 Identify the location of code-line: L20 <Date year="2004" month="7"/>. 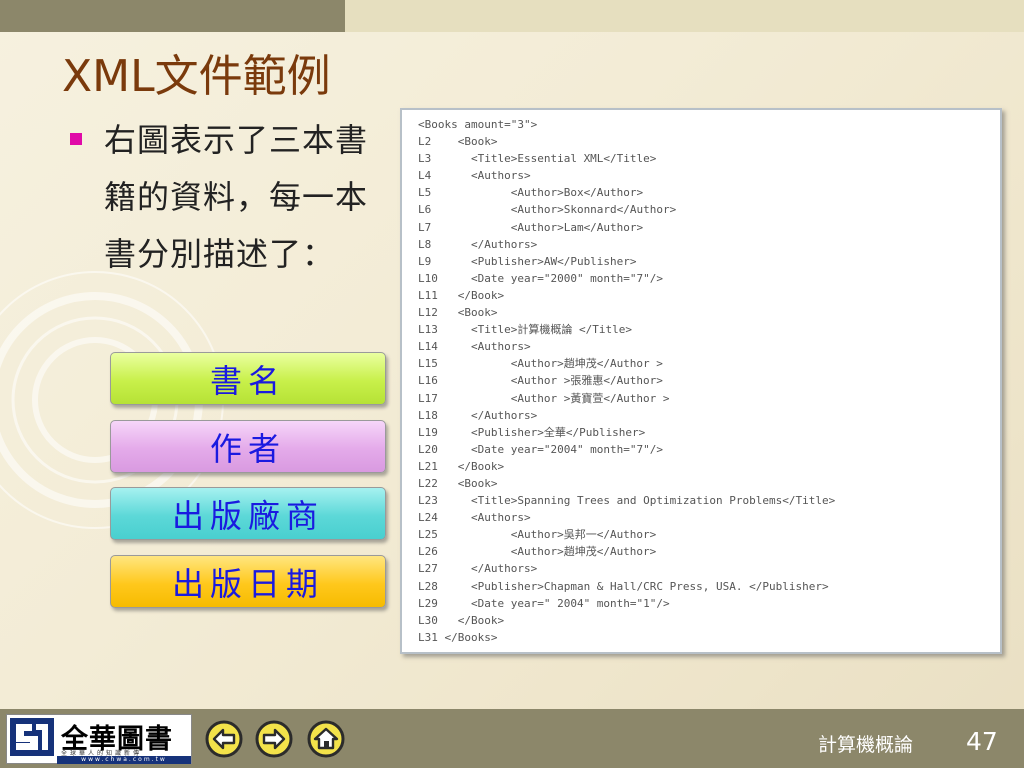
(541, 449).